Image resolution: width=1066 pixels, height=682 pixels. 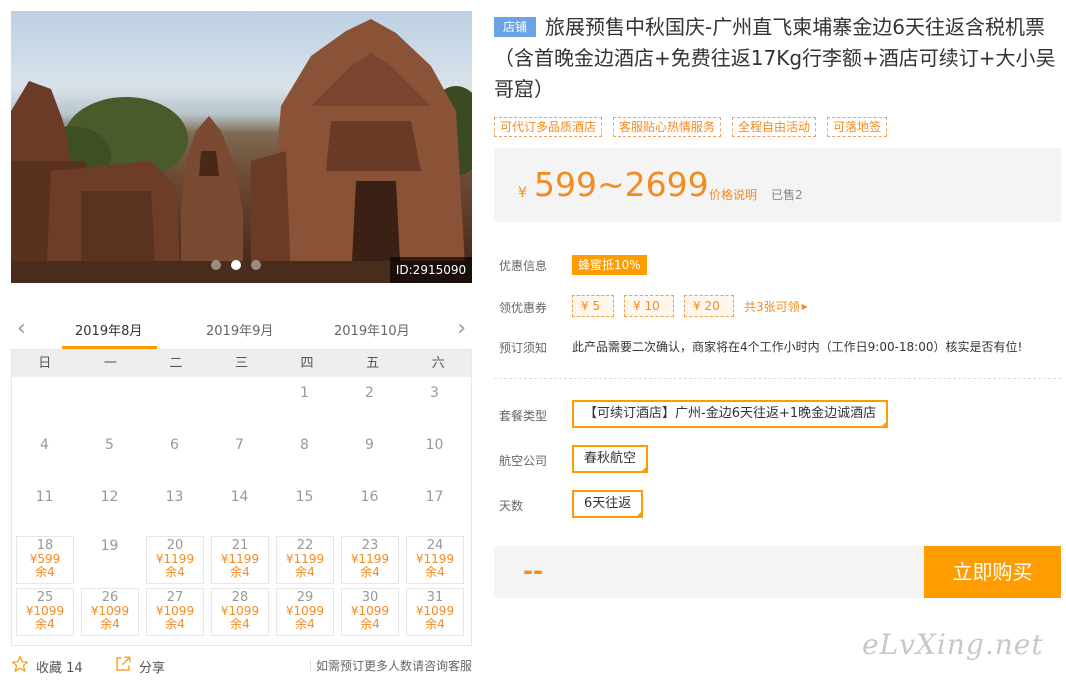 I want to click on calendar-day: 1, so click(x=304, y=403).